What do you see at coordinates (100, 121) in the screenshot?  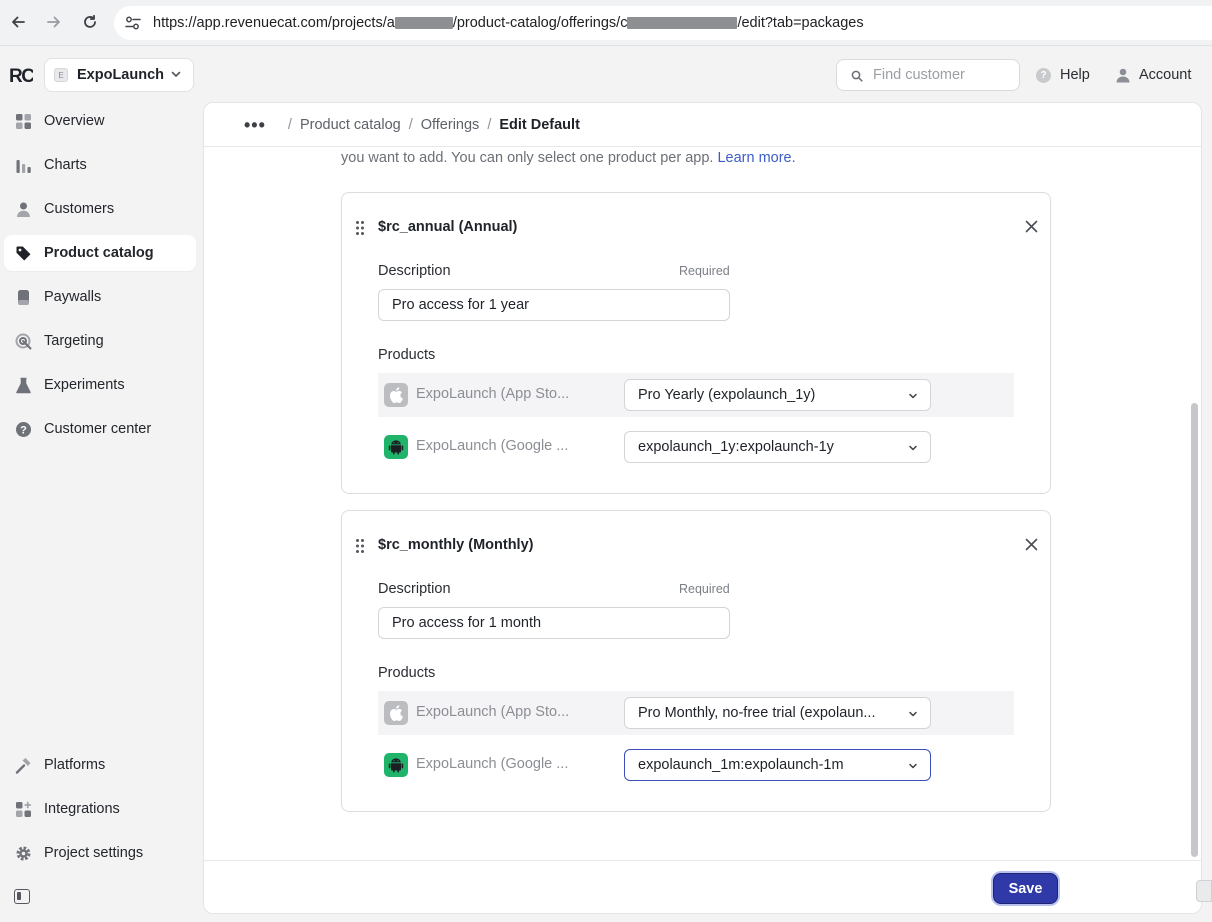 I see `sidebar-item-overview: Overview` at bounding box center [100, 121].